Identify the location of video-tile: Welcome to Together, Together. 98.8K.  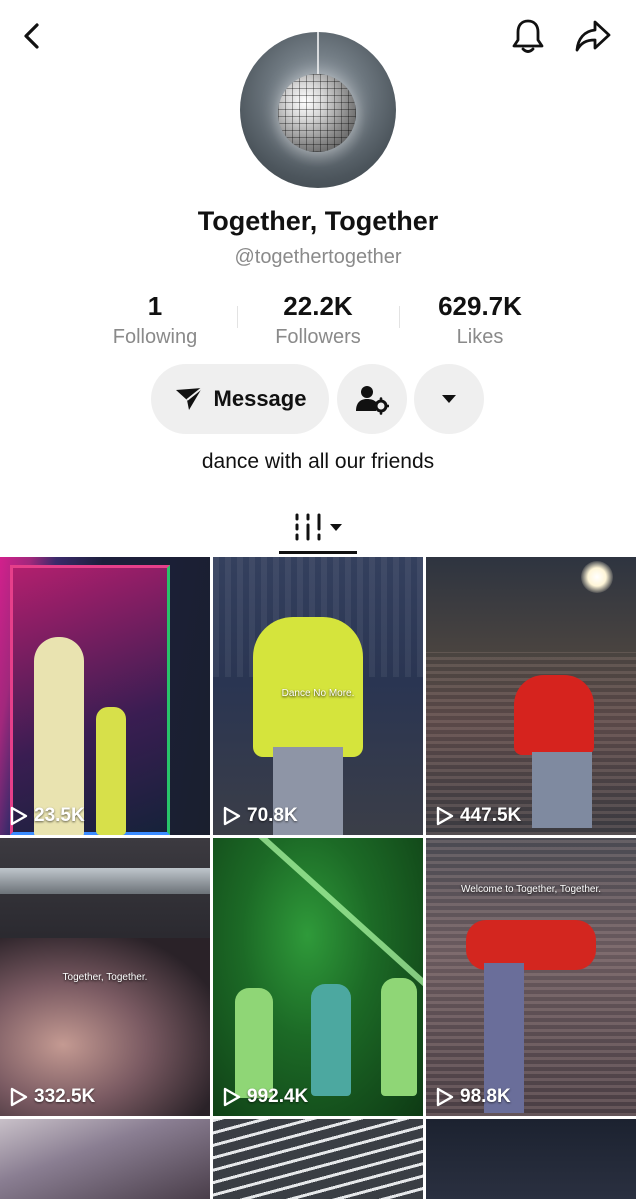
(531, 977).